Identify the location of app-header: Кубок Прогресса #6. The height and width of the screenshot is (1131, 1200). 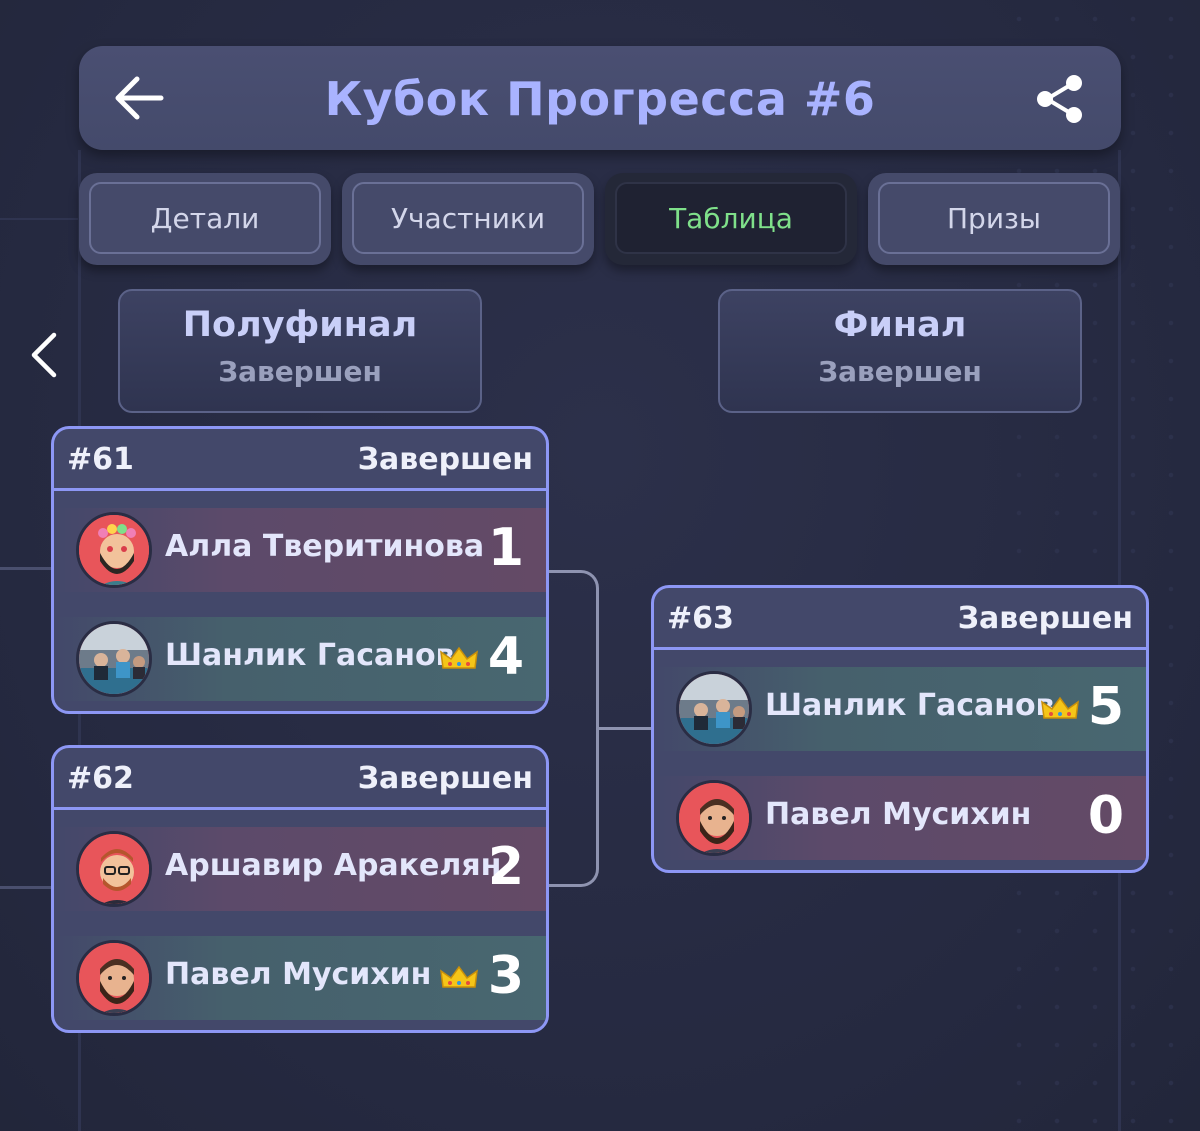
(600, 98).